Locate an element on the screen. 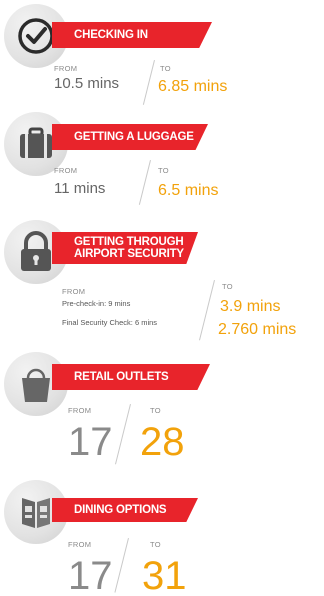 The image size is (324, 596). section-title-banner: Getting through airport security is located at coordinates (125, 248).